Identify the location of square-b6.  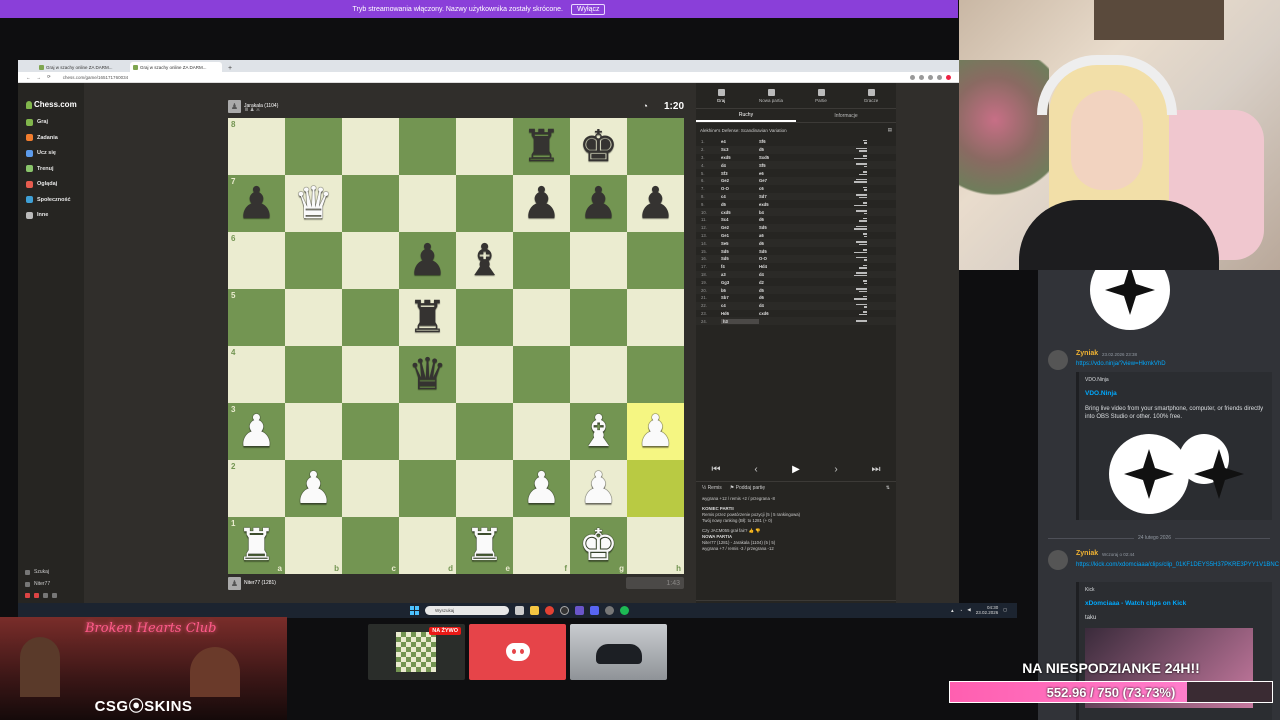
(313, 260).